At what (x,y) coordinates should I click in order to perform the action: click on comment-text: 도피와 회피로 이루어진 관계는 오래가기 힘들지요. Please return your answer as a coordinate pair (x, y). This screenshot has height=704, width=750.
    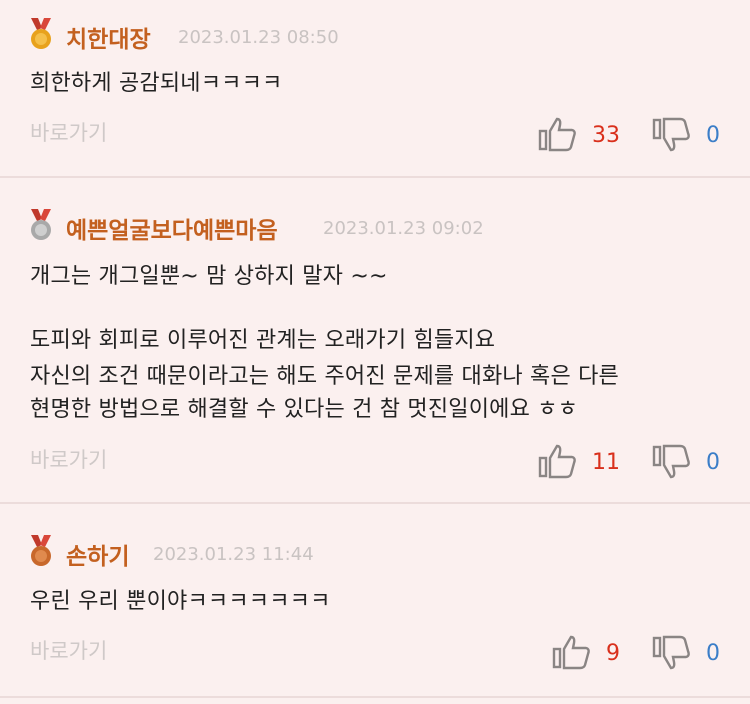
    Looking at the image, I should click on (263, 340).